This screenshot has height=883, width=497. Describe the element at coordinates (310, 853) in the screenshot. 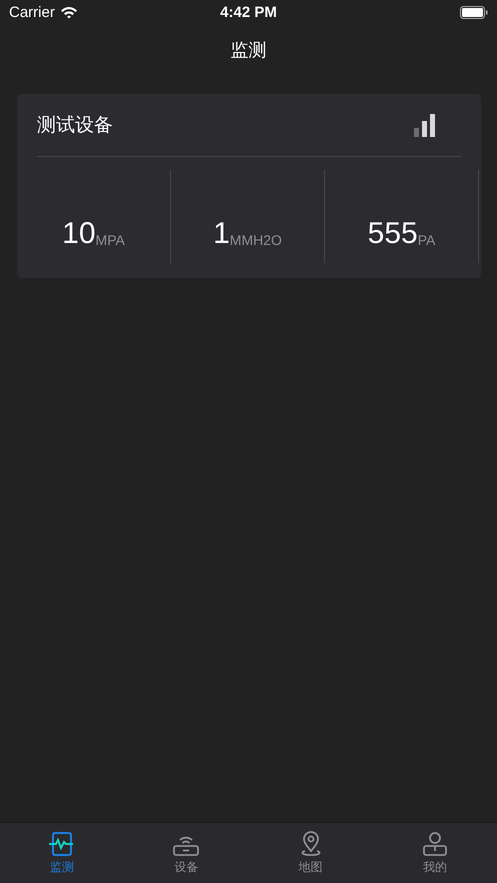

I see `tab-item: 地图` at that location.